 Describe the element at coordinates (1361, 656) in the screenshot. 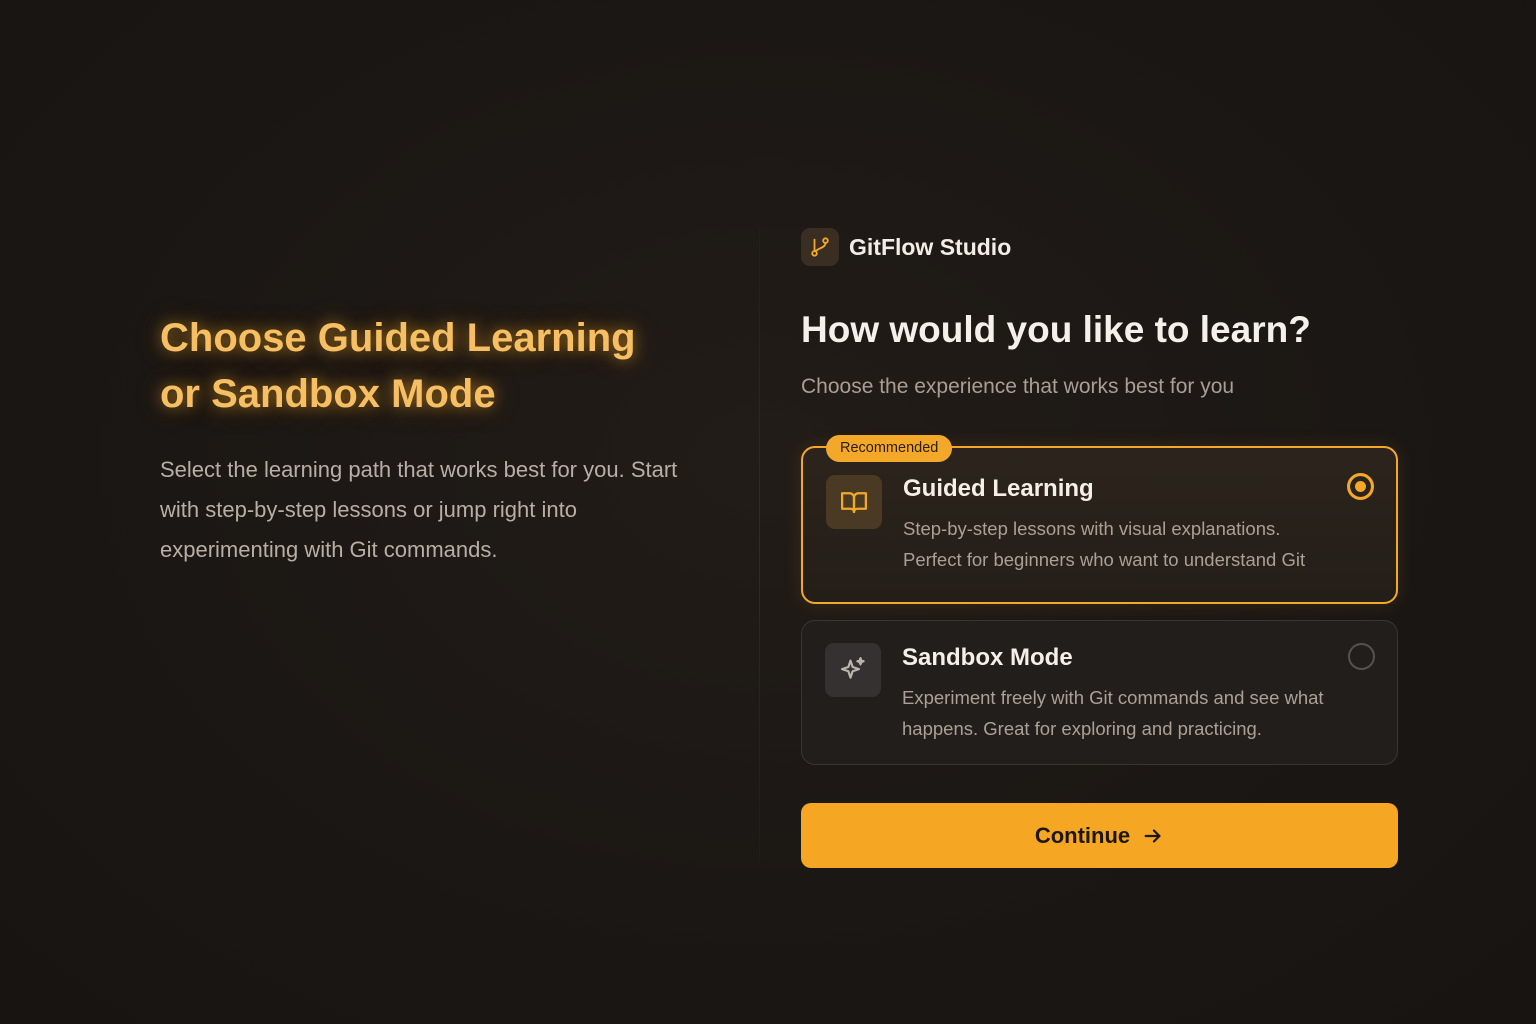

I see `radio-sandbox-mode` at that location.